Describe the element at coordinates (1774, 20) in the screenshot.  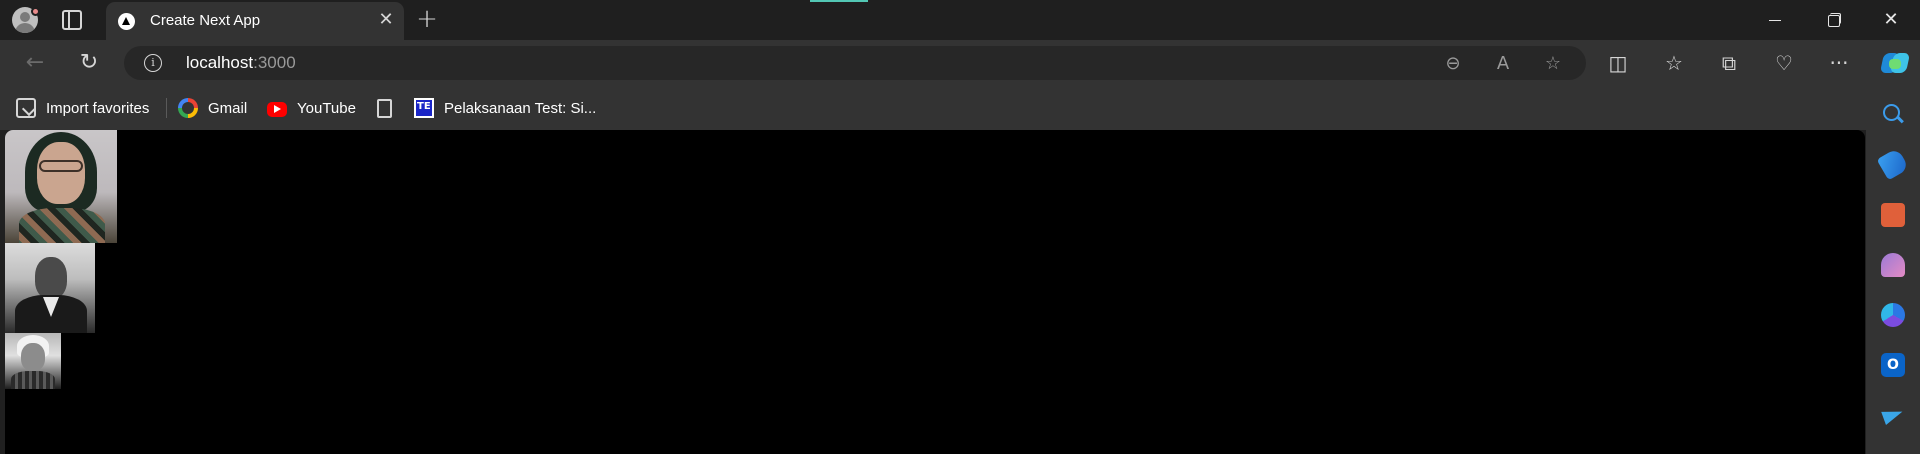
I see `minimize-button` at that location.